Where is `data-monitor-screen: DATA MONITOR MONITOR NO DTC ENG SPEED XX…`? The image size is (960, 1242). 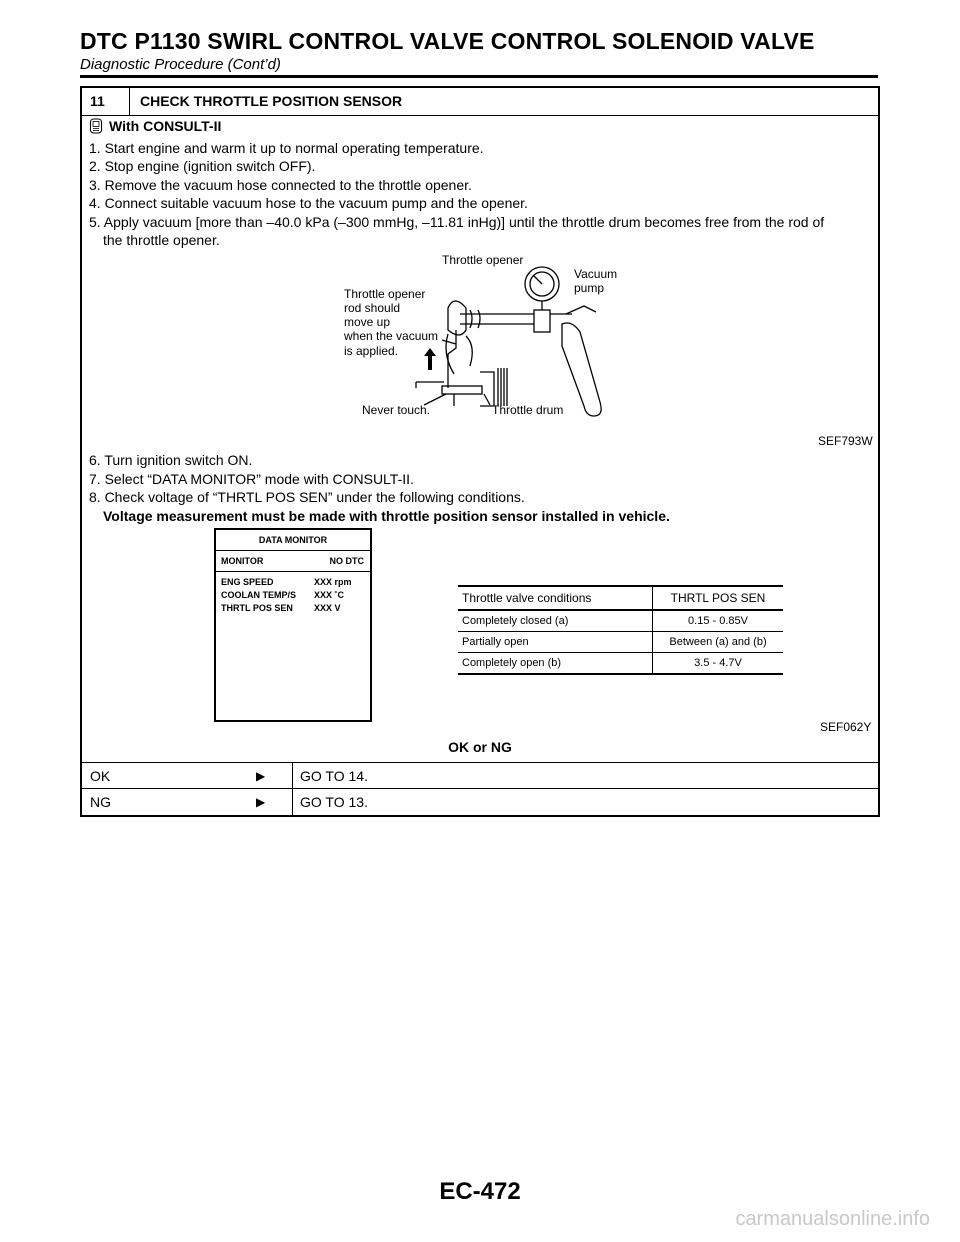 data-monitor-screen: DATA MONITOR MONITOR NO DTC ENG SPEED XX… is located at coordinates (293, 625).